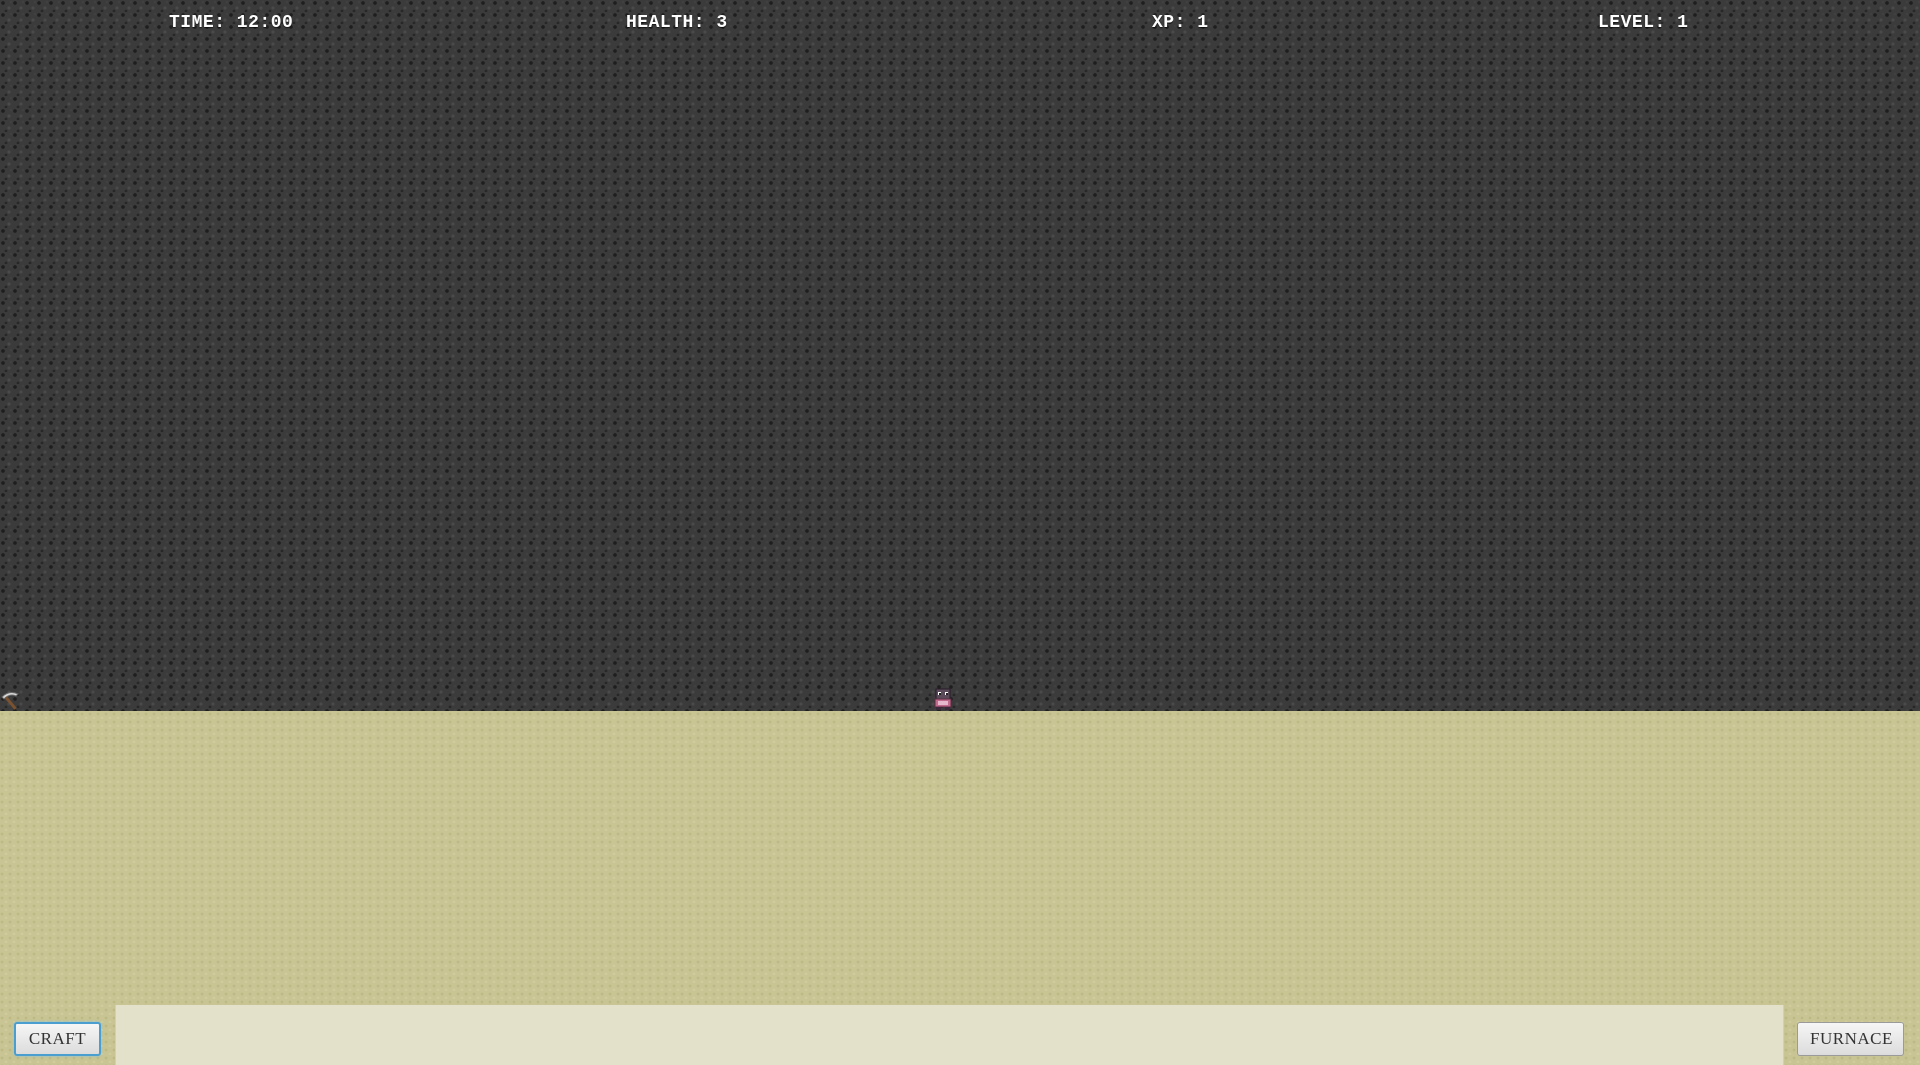 Image resolution: width=1920 pixels, height=1065 pixels. I want to click on craft-button: CRAFT, so click(57, 1039).